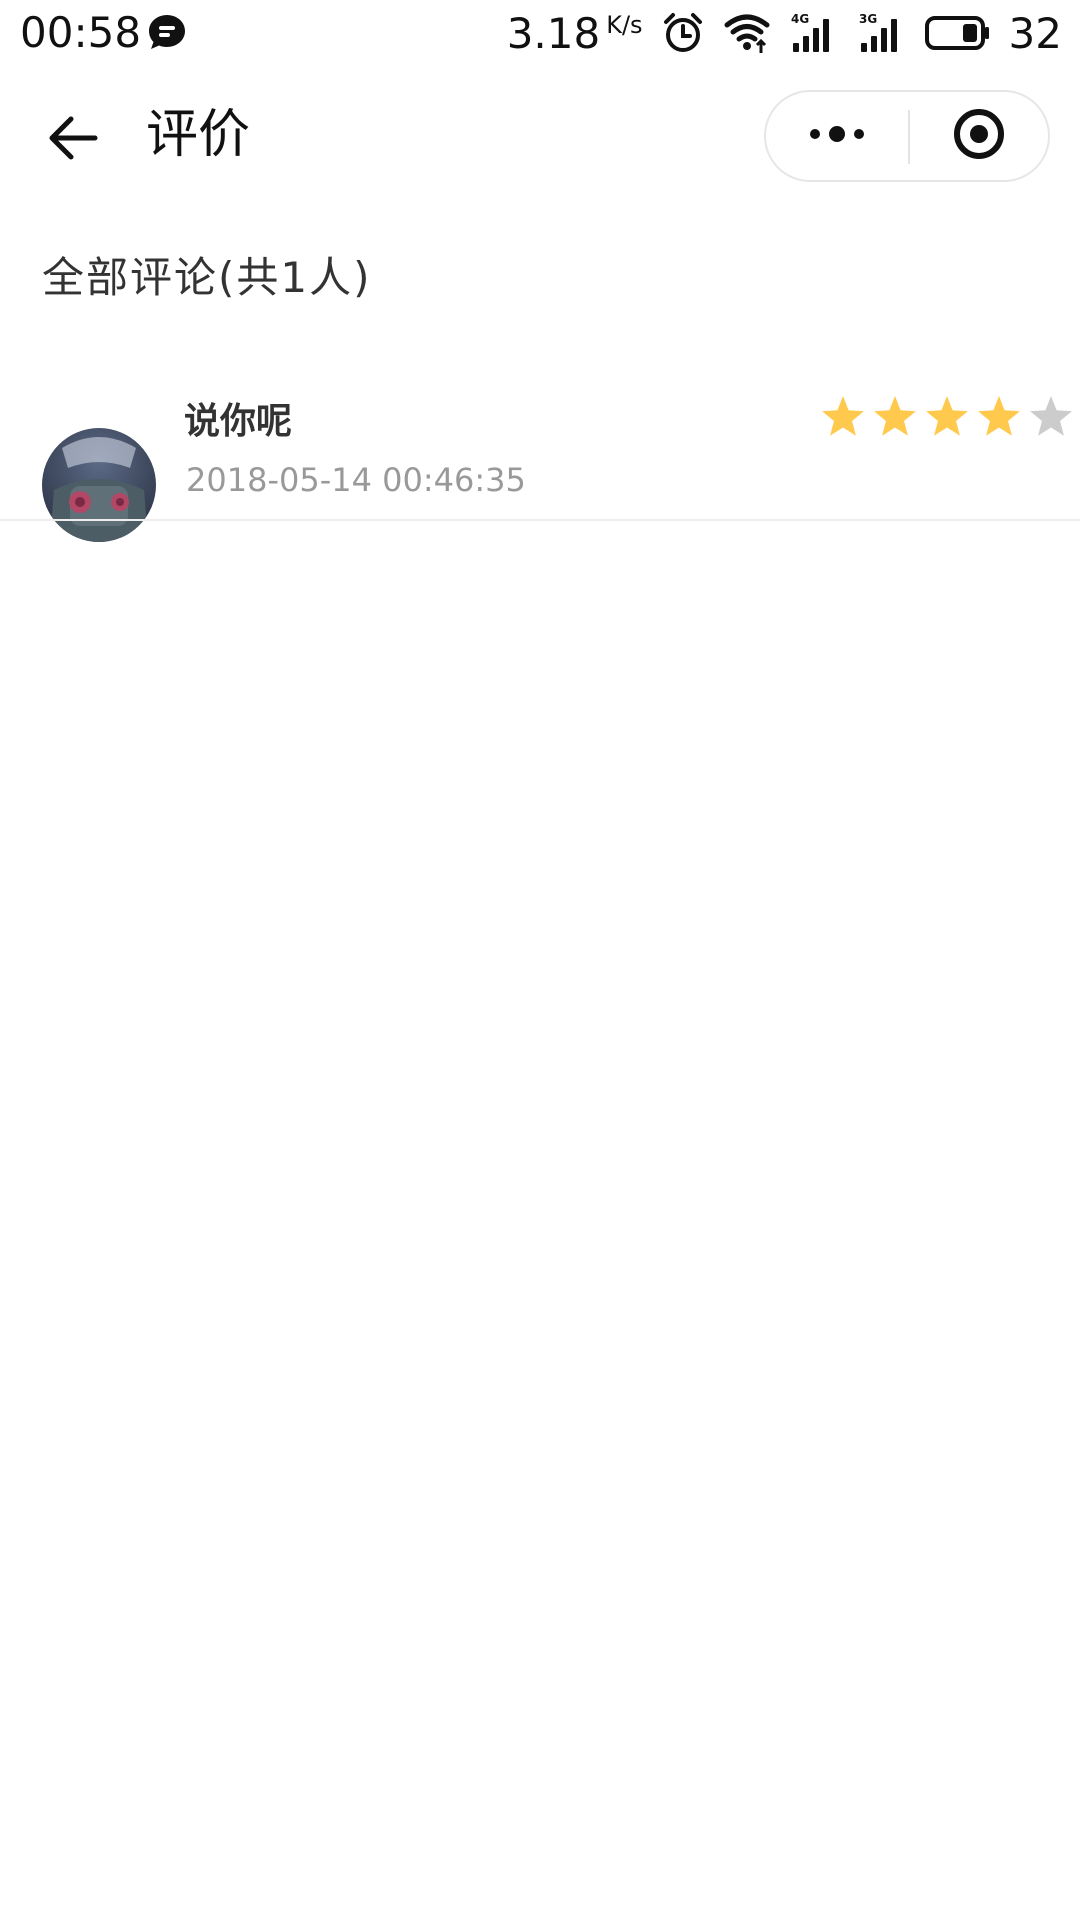  What do you see at coordinates (167, 33) in the screenshot?
I see `message-bubble-icon` at bounding box center [167, 33].